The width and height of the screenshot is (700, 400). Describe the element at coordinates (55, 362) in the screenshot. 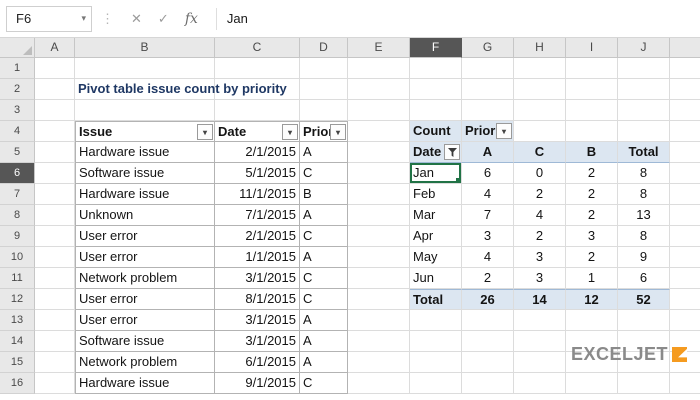

I see `cell-A15` at that location.